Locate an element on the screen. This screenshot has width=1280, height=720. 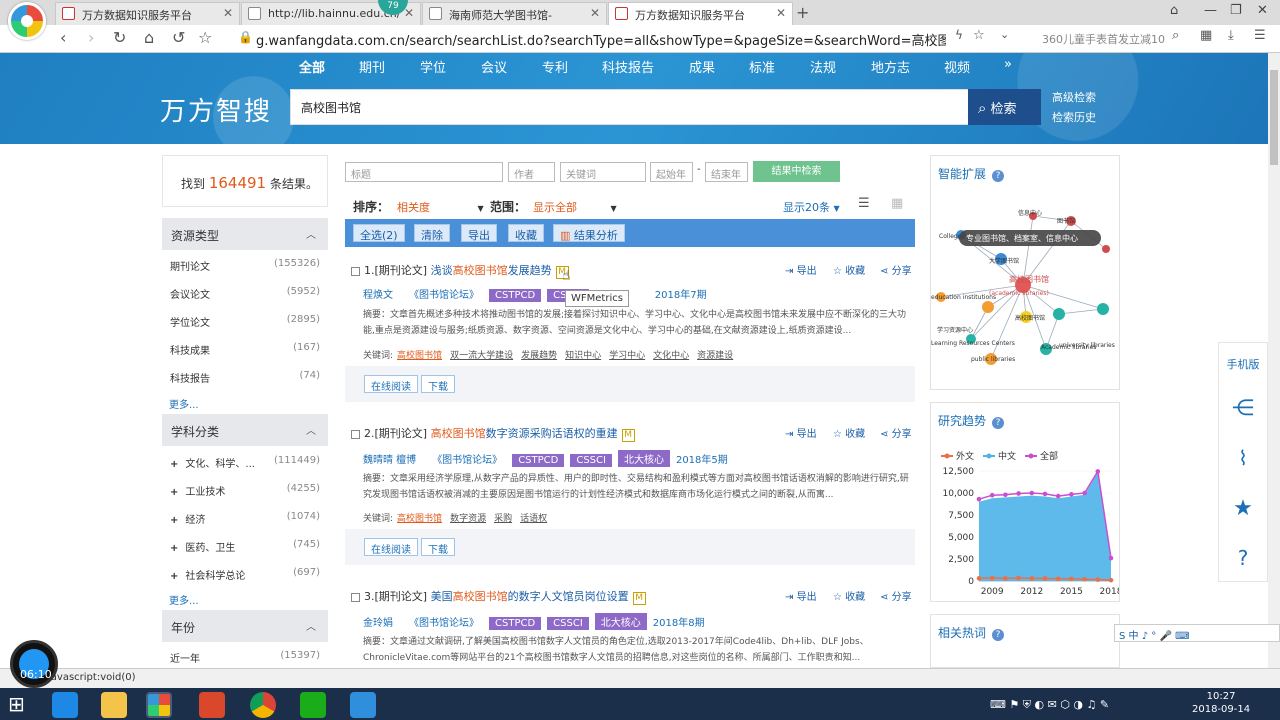
reload-icon: ↻ is located at coordinates (119, 37).